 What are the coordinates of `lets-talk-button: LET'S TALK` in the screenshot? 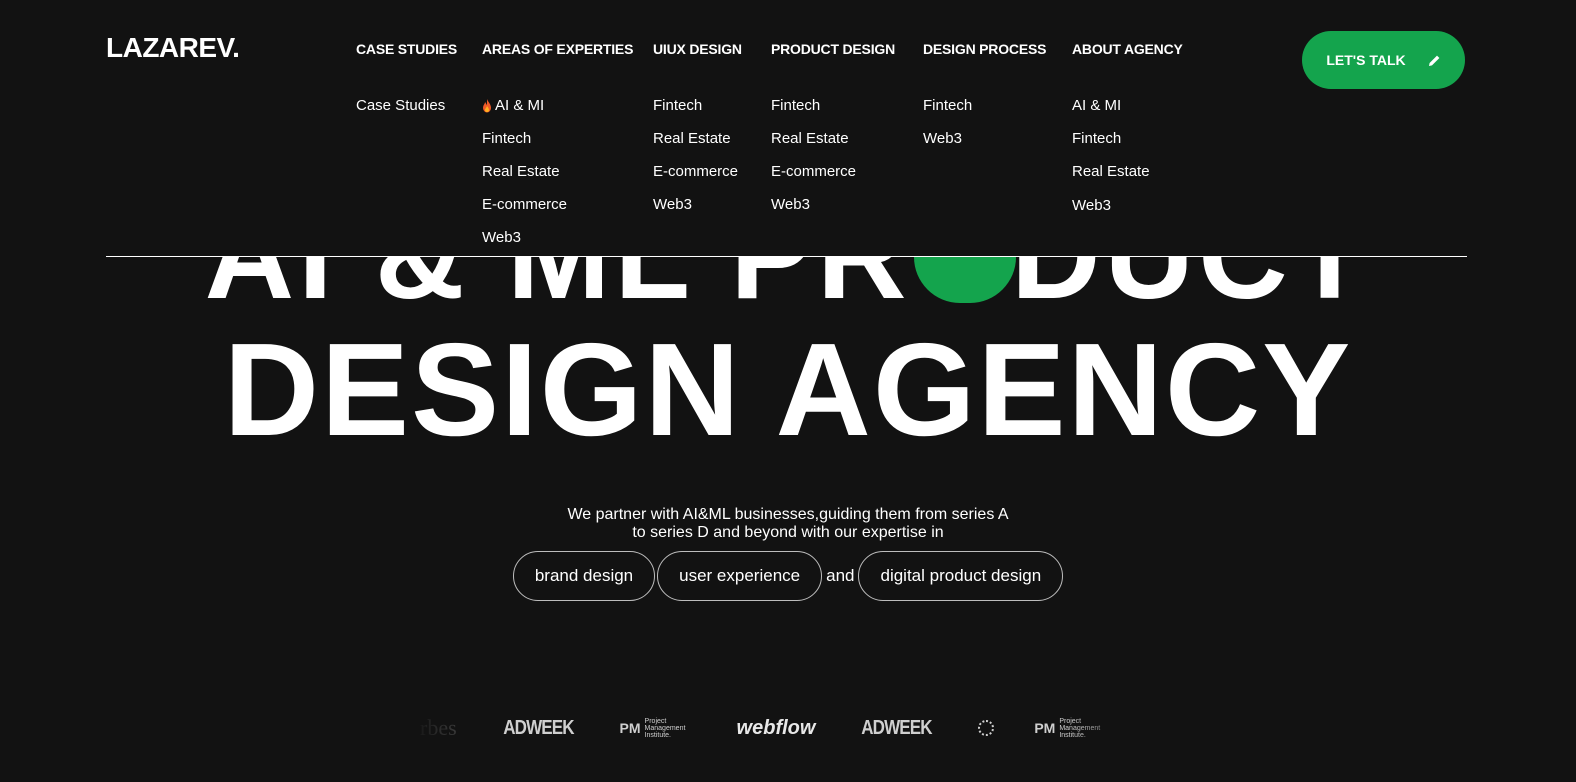 It's located at (1383, 60).